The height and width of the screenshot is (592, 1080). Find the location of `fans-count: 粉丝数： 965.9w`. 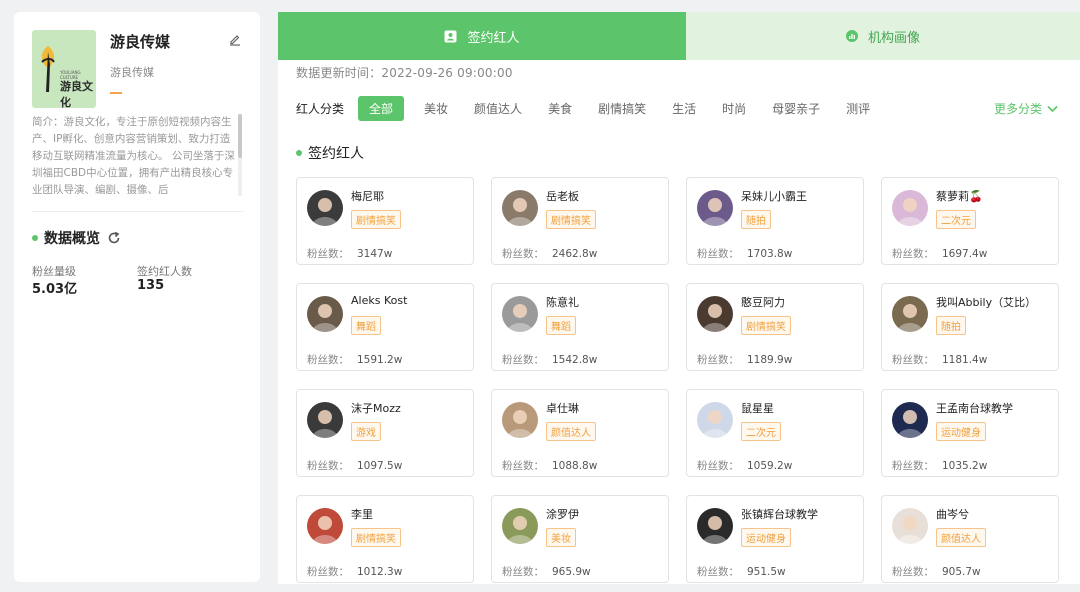

fans-count: 粉丝数： 965.9w is located at coordinates (546, 571).